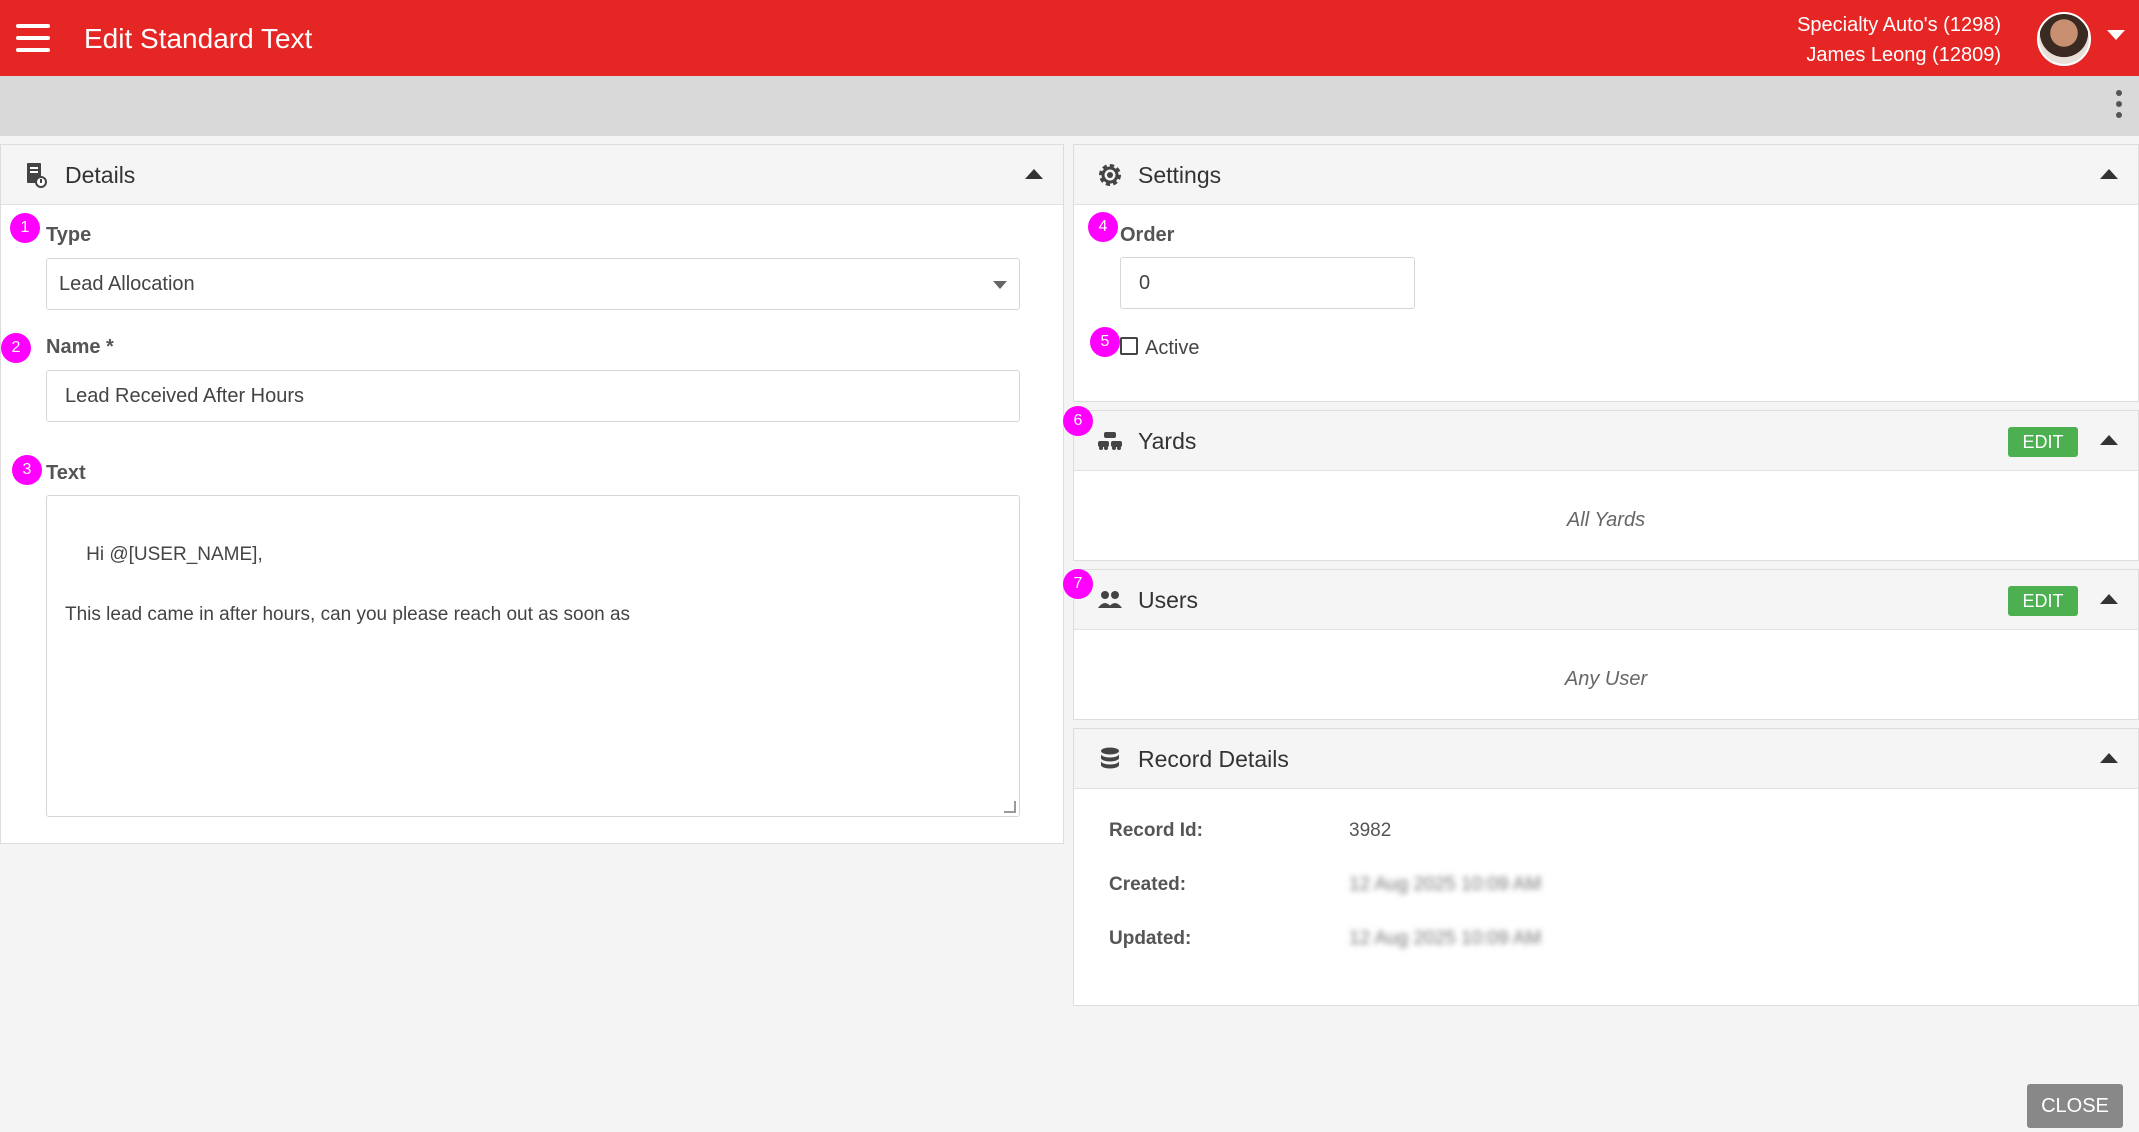 The height and width of the screenshot is (1132, 2139). I want to click on cars-icon, so click(1110, 441).